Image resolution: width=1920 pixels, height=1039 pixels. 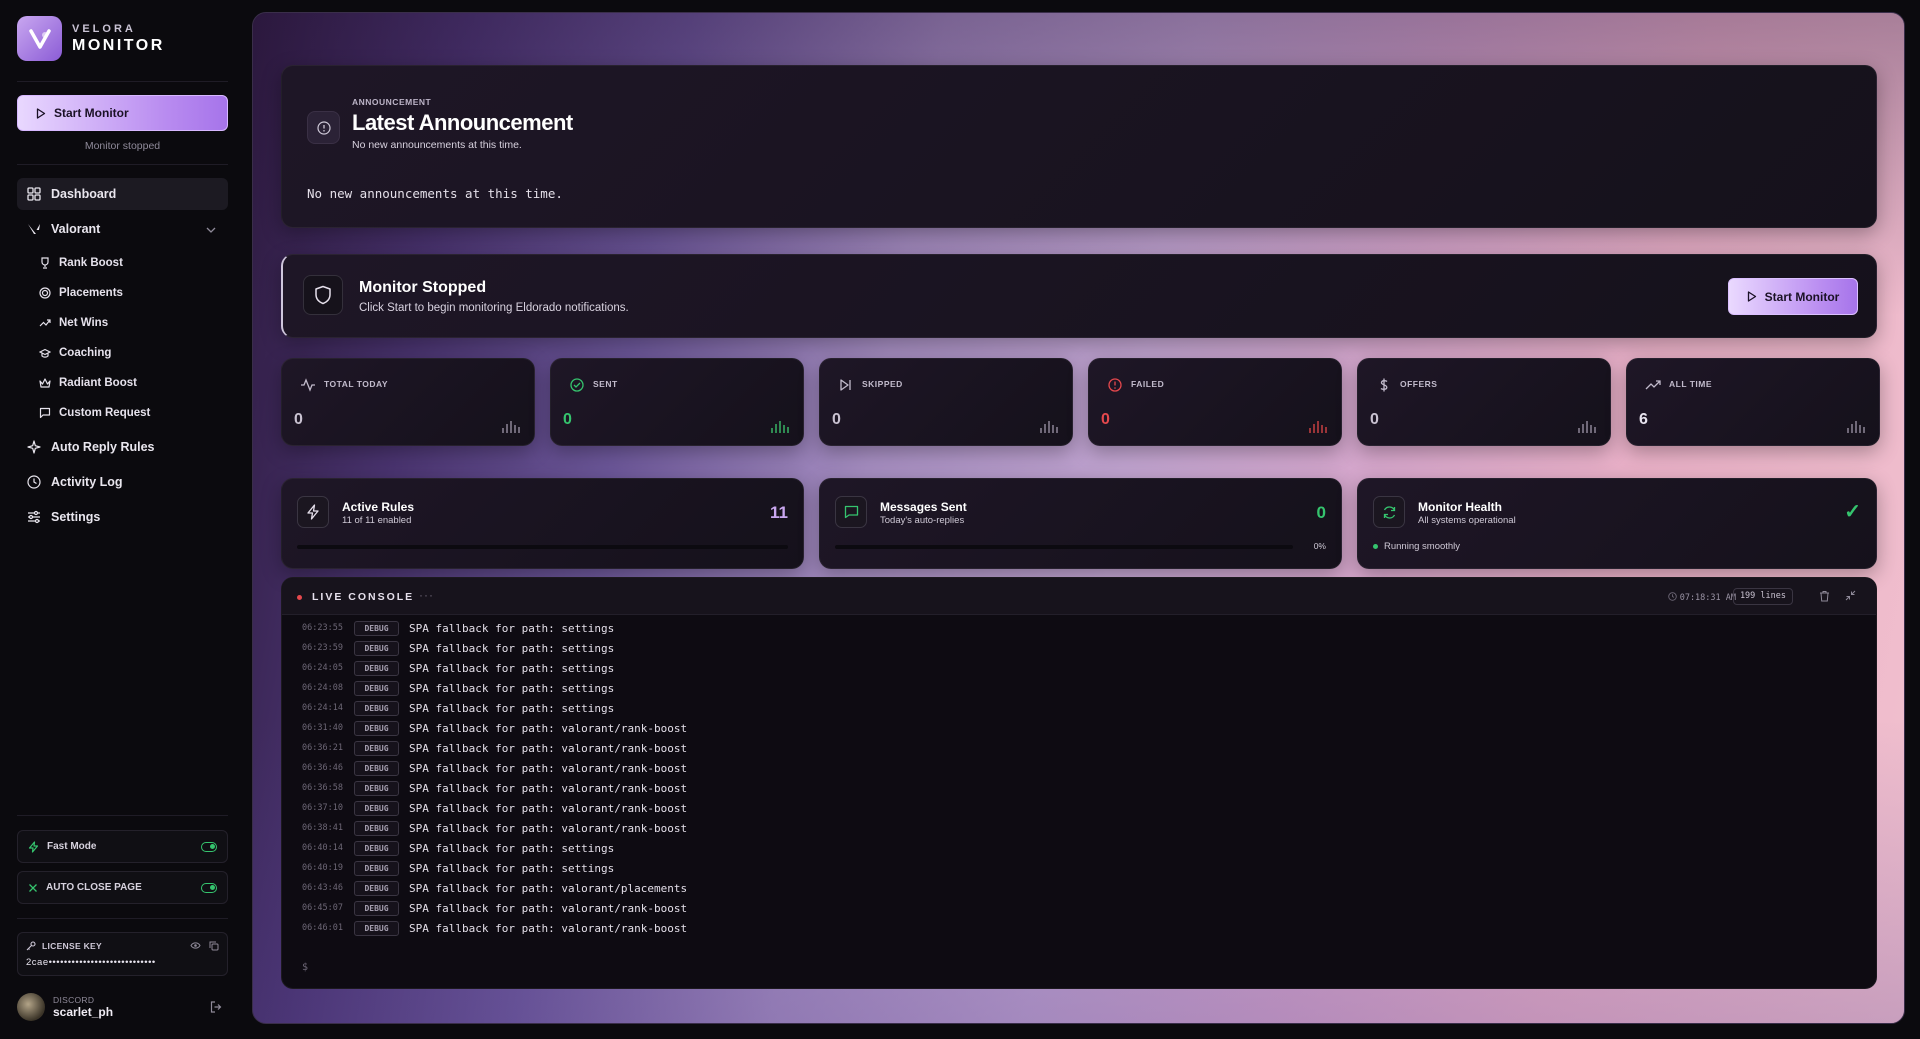 What do you see at coordinates (462, 122) in the screenshot?
I see `announcement-title: Latest Announcement` at bounding box center [462, 122].